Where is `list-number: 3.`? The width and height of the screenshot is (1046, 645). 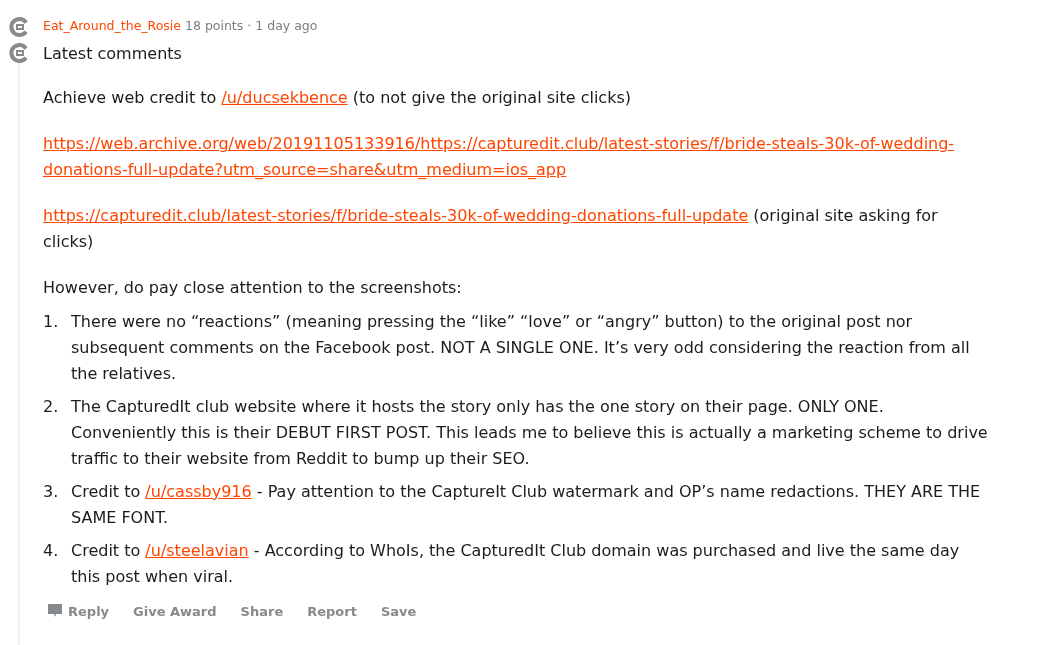
list-number: 3. is located at coordinates (51, 492).